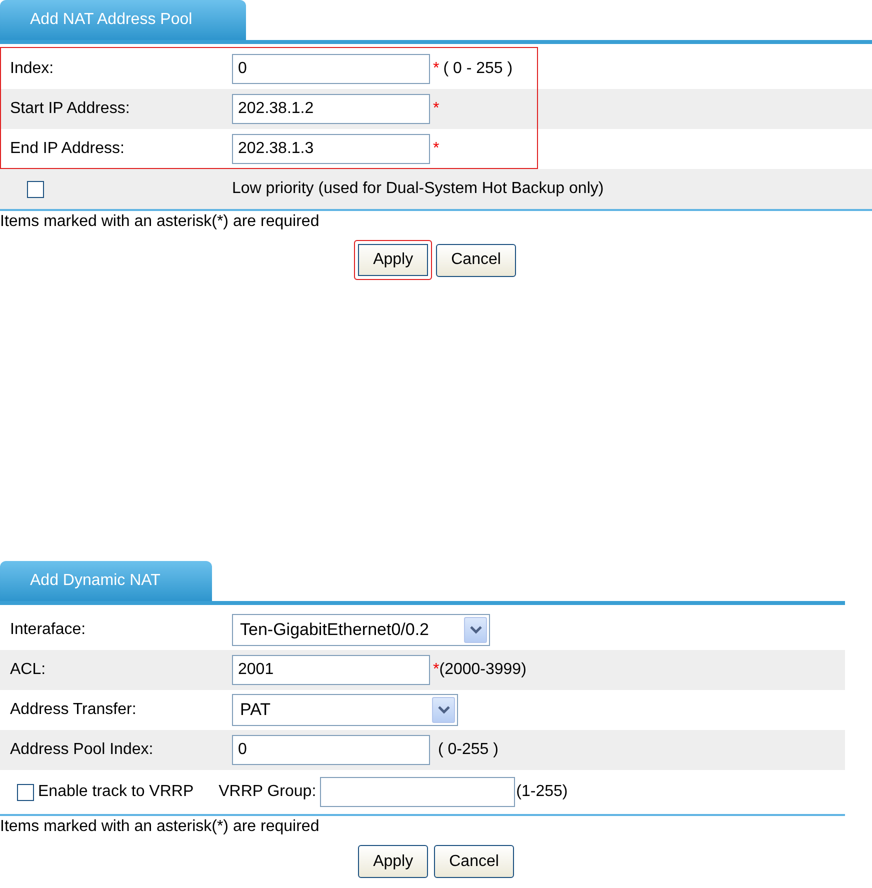  Describe the element at coordinates (331, 109) in the screenshot. I see `input-field: 202.38.1.2` at that location.